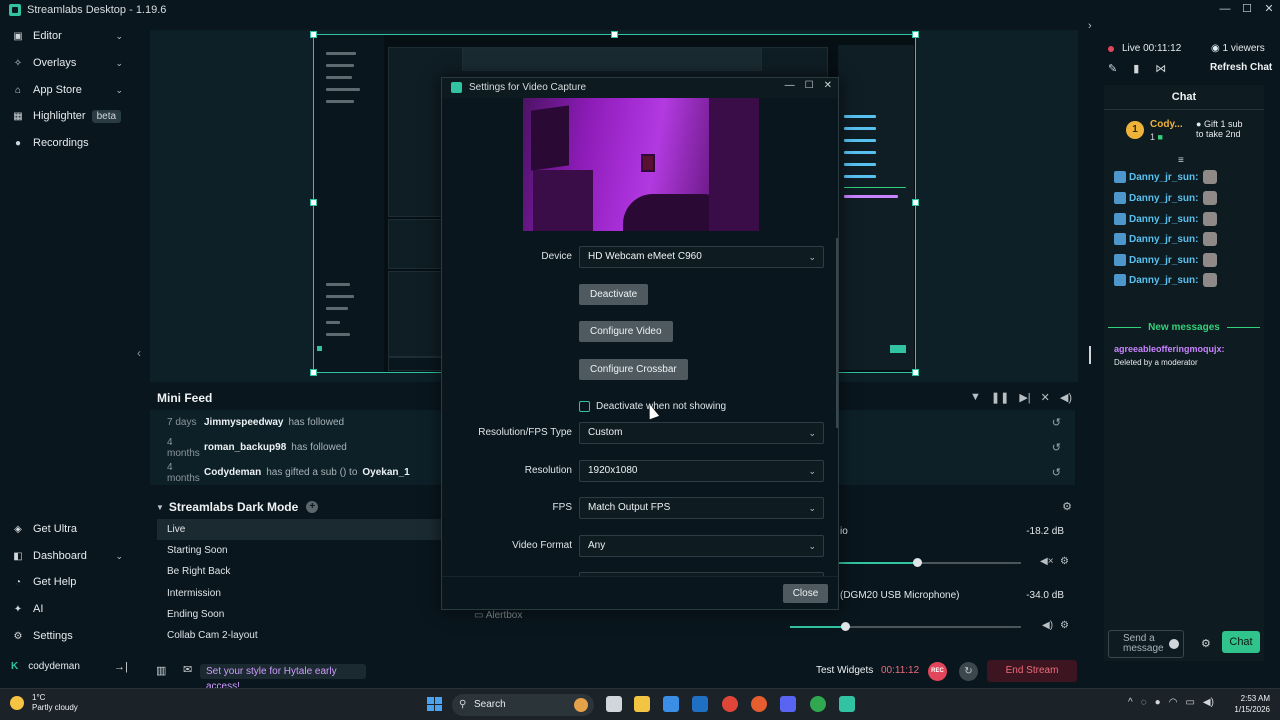 The width and height of the screenshot is (1280, 720). What do you see at coordinates (614, 704) in the screenshot?
I see `task-view-icon` at bounding box center [614, 704].